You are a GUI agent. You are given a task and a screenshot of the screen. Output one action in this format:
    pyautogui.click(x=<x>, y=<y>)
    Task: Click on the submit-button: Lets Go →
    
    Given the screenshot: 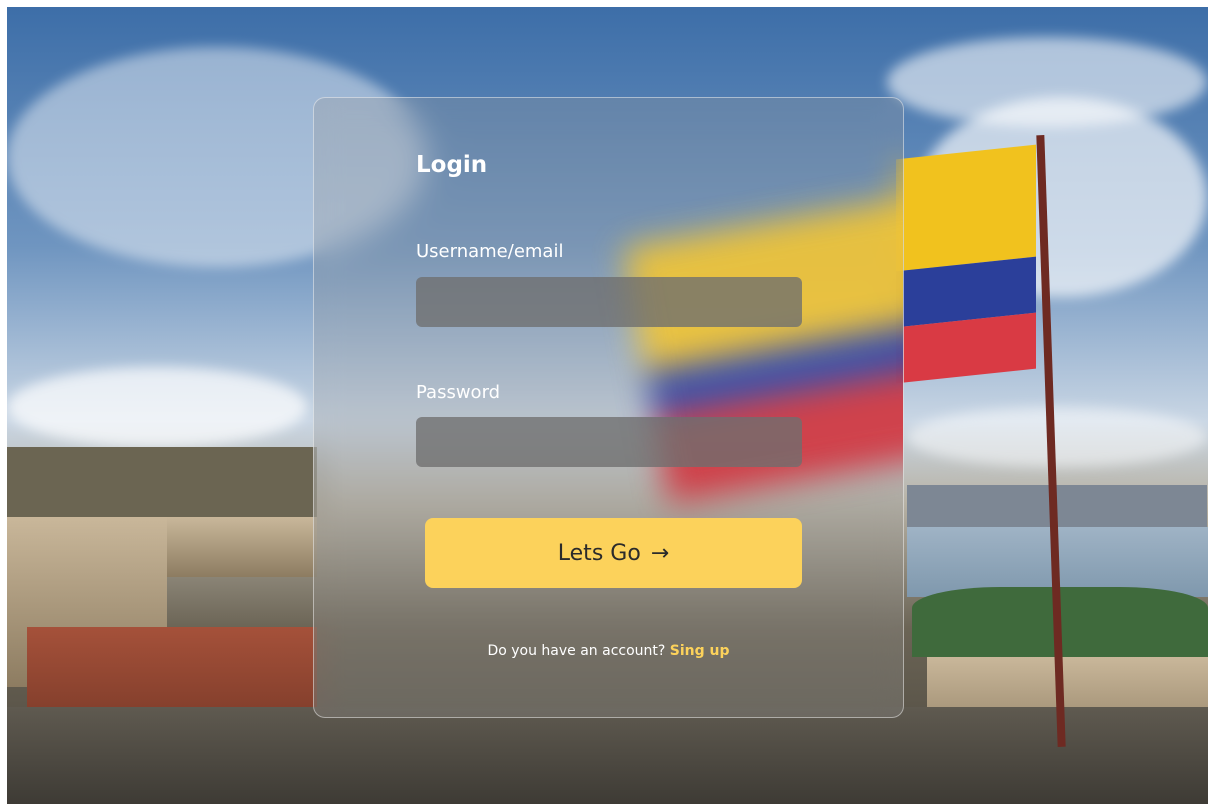 What is the action you would take?
    pyautogui.click(x=613, y=553)
    